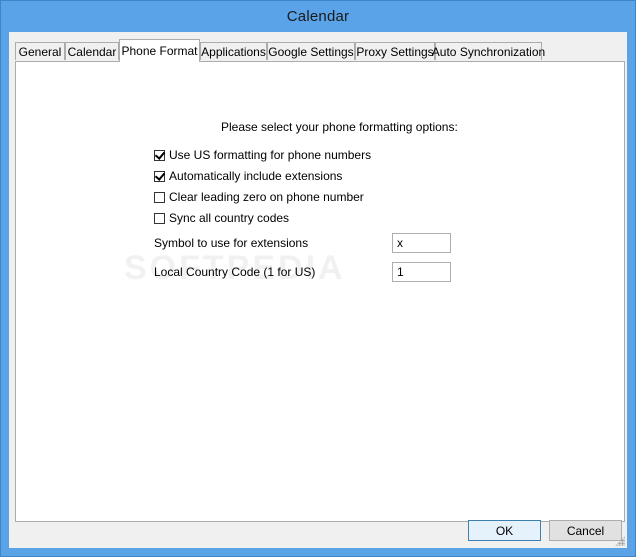 The height and width of the screenshot is (557, 636). I want to click on window-title: Calendar, so click(318, 16).